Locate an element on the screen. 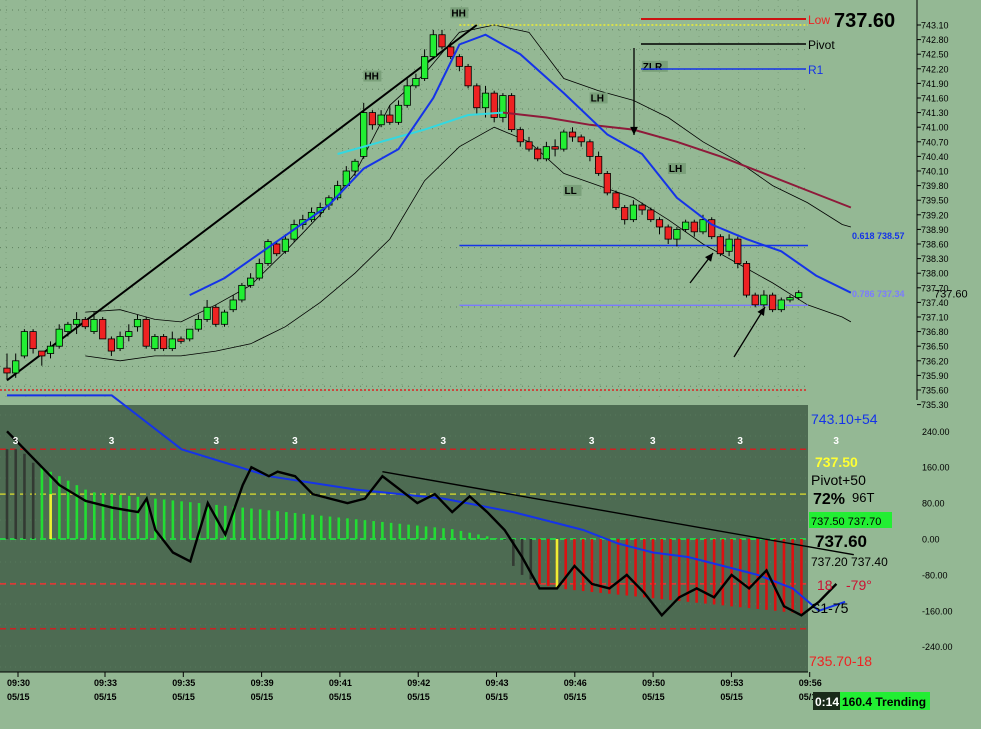 Image resolution: width=981 pixels, height=729 pixels. fib-label-0618: 0.618 738.57 is located at coordinates (878, 236).